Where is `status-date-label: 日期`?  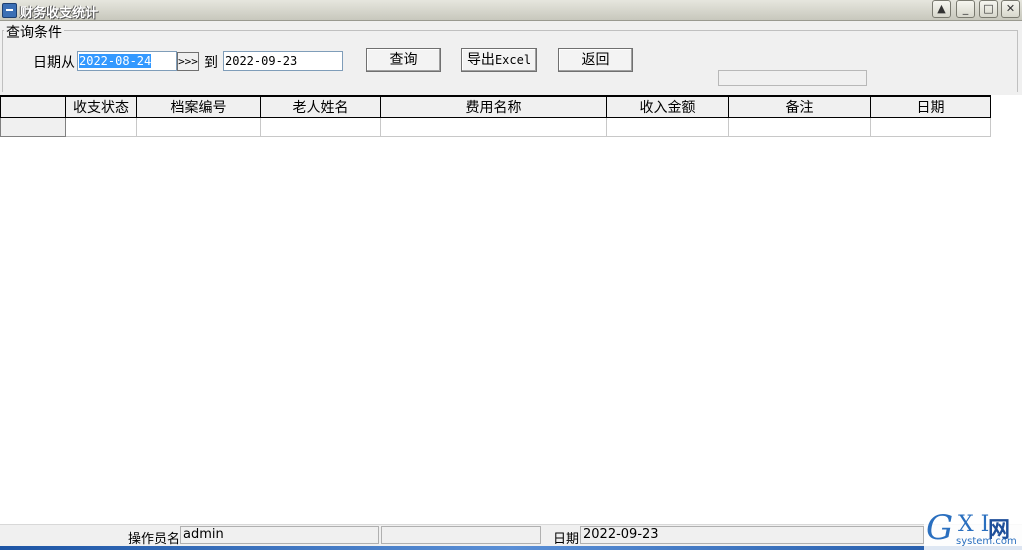 status-date-label: 日期 is located at coordinates (566, 539).